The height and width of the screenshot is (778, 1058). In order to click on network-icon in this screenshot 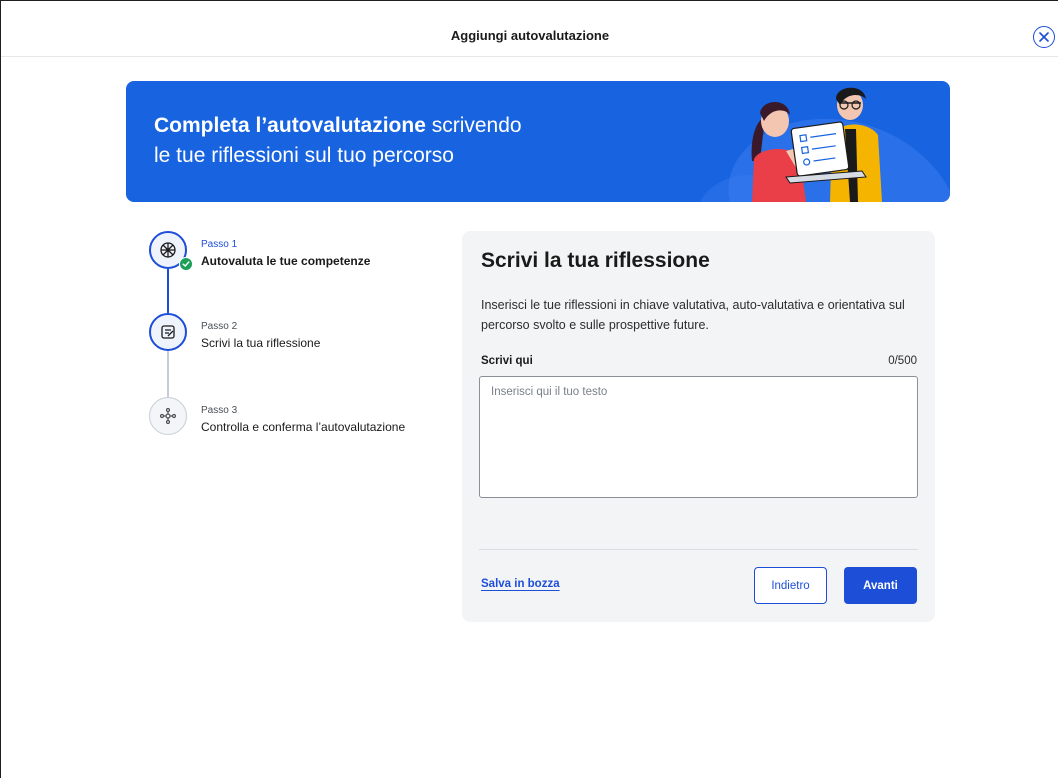, I will do `click(168, 416)`.